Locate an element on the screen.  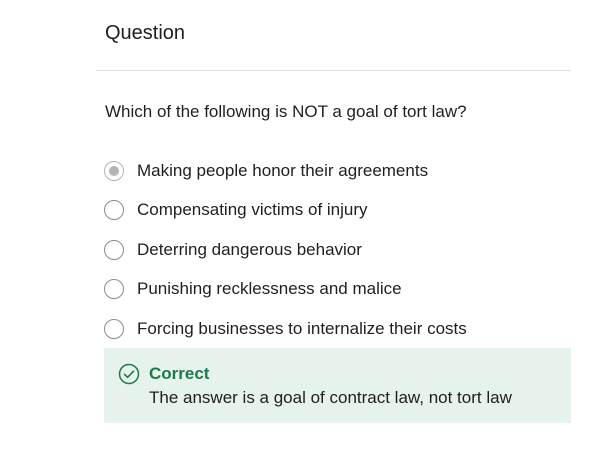
radio-button-selected is located at coordinates (114, 170).